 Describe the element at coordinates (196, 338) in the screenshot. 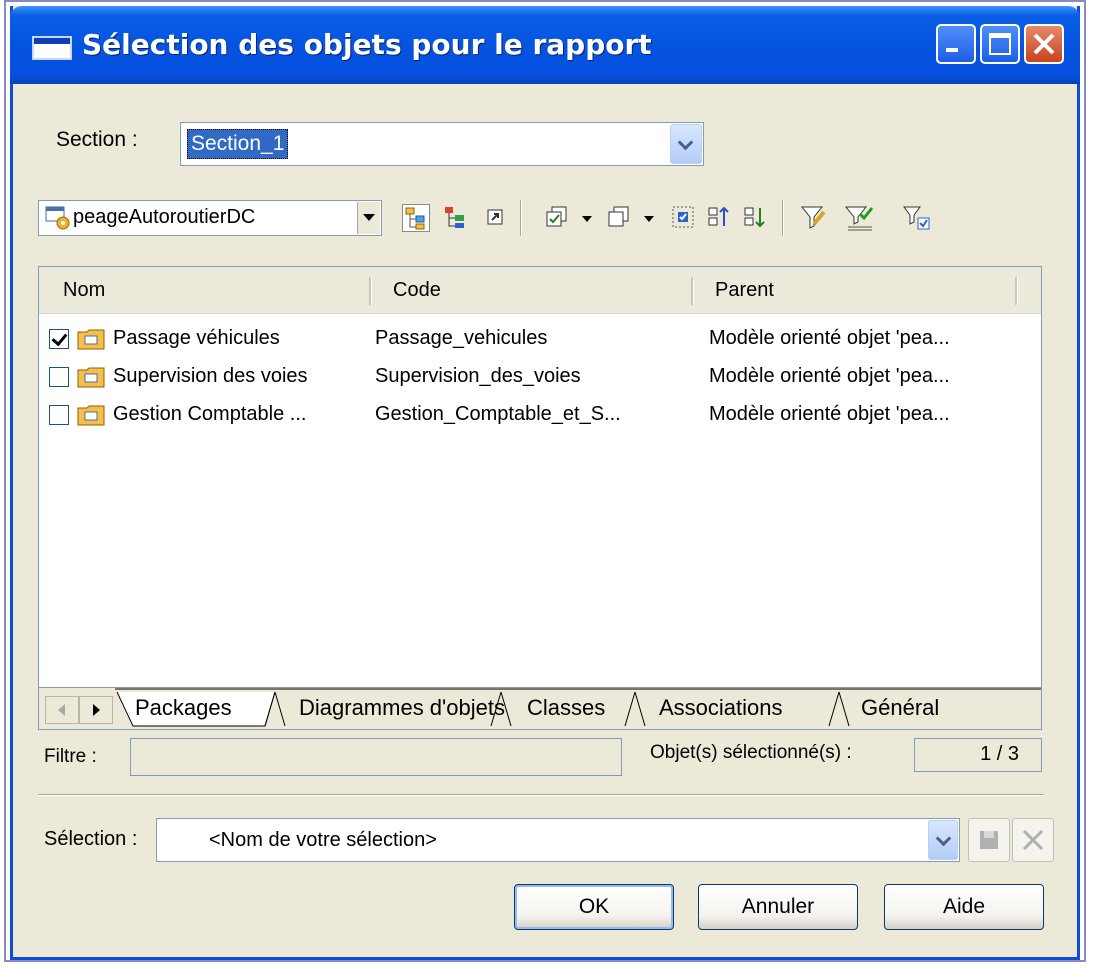

I see `cell-name: Passage véhicules` at that location.